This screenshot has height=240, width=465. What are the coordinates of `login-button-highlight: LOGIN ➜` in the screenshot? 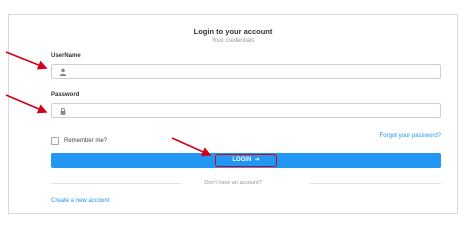 It's located at (246, 160).